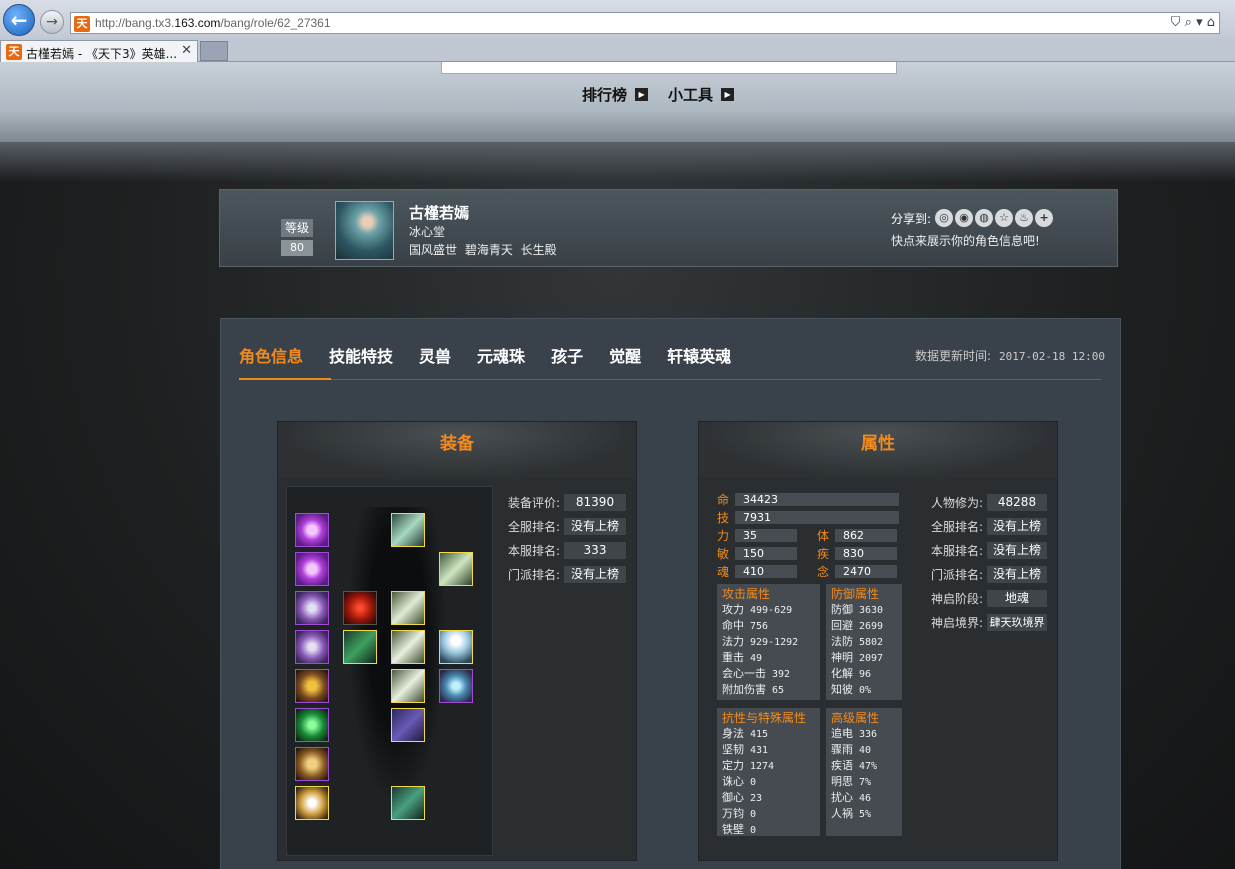  What do you see at coordinates (214, 51) in the screenshot?
I see `new-tab-button` at bounding box center [214, 51].